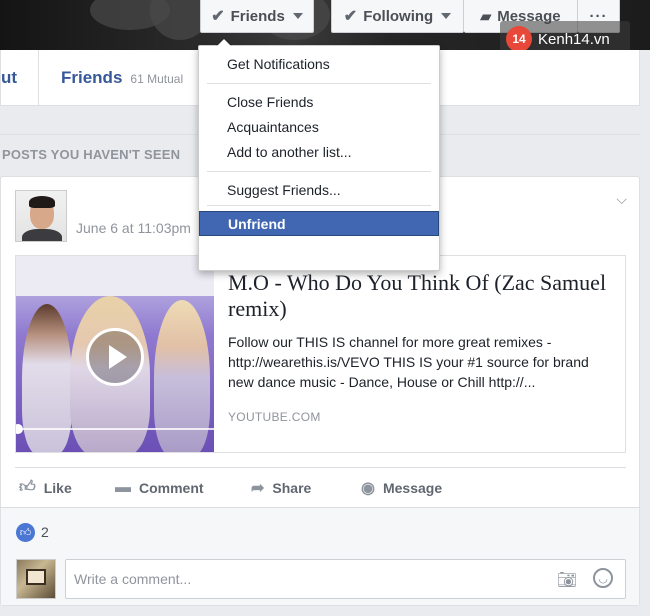 The width and height of the screenshot is (650, 616). Describe the element at coordinates (27, 487) in the screenshot. I see `thumbs-up-icon: 👍︎` at that location.